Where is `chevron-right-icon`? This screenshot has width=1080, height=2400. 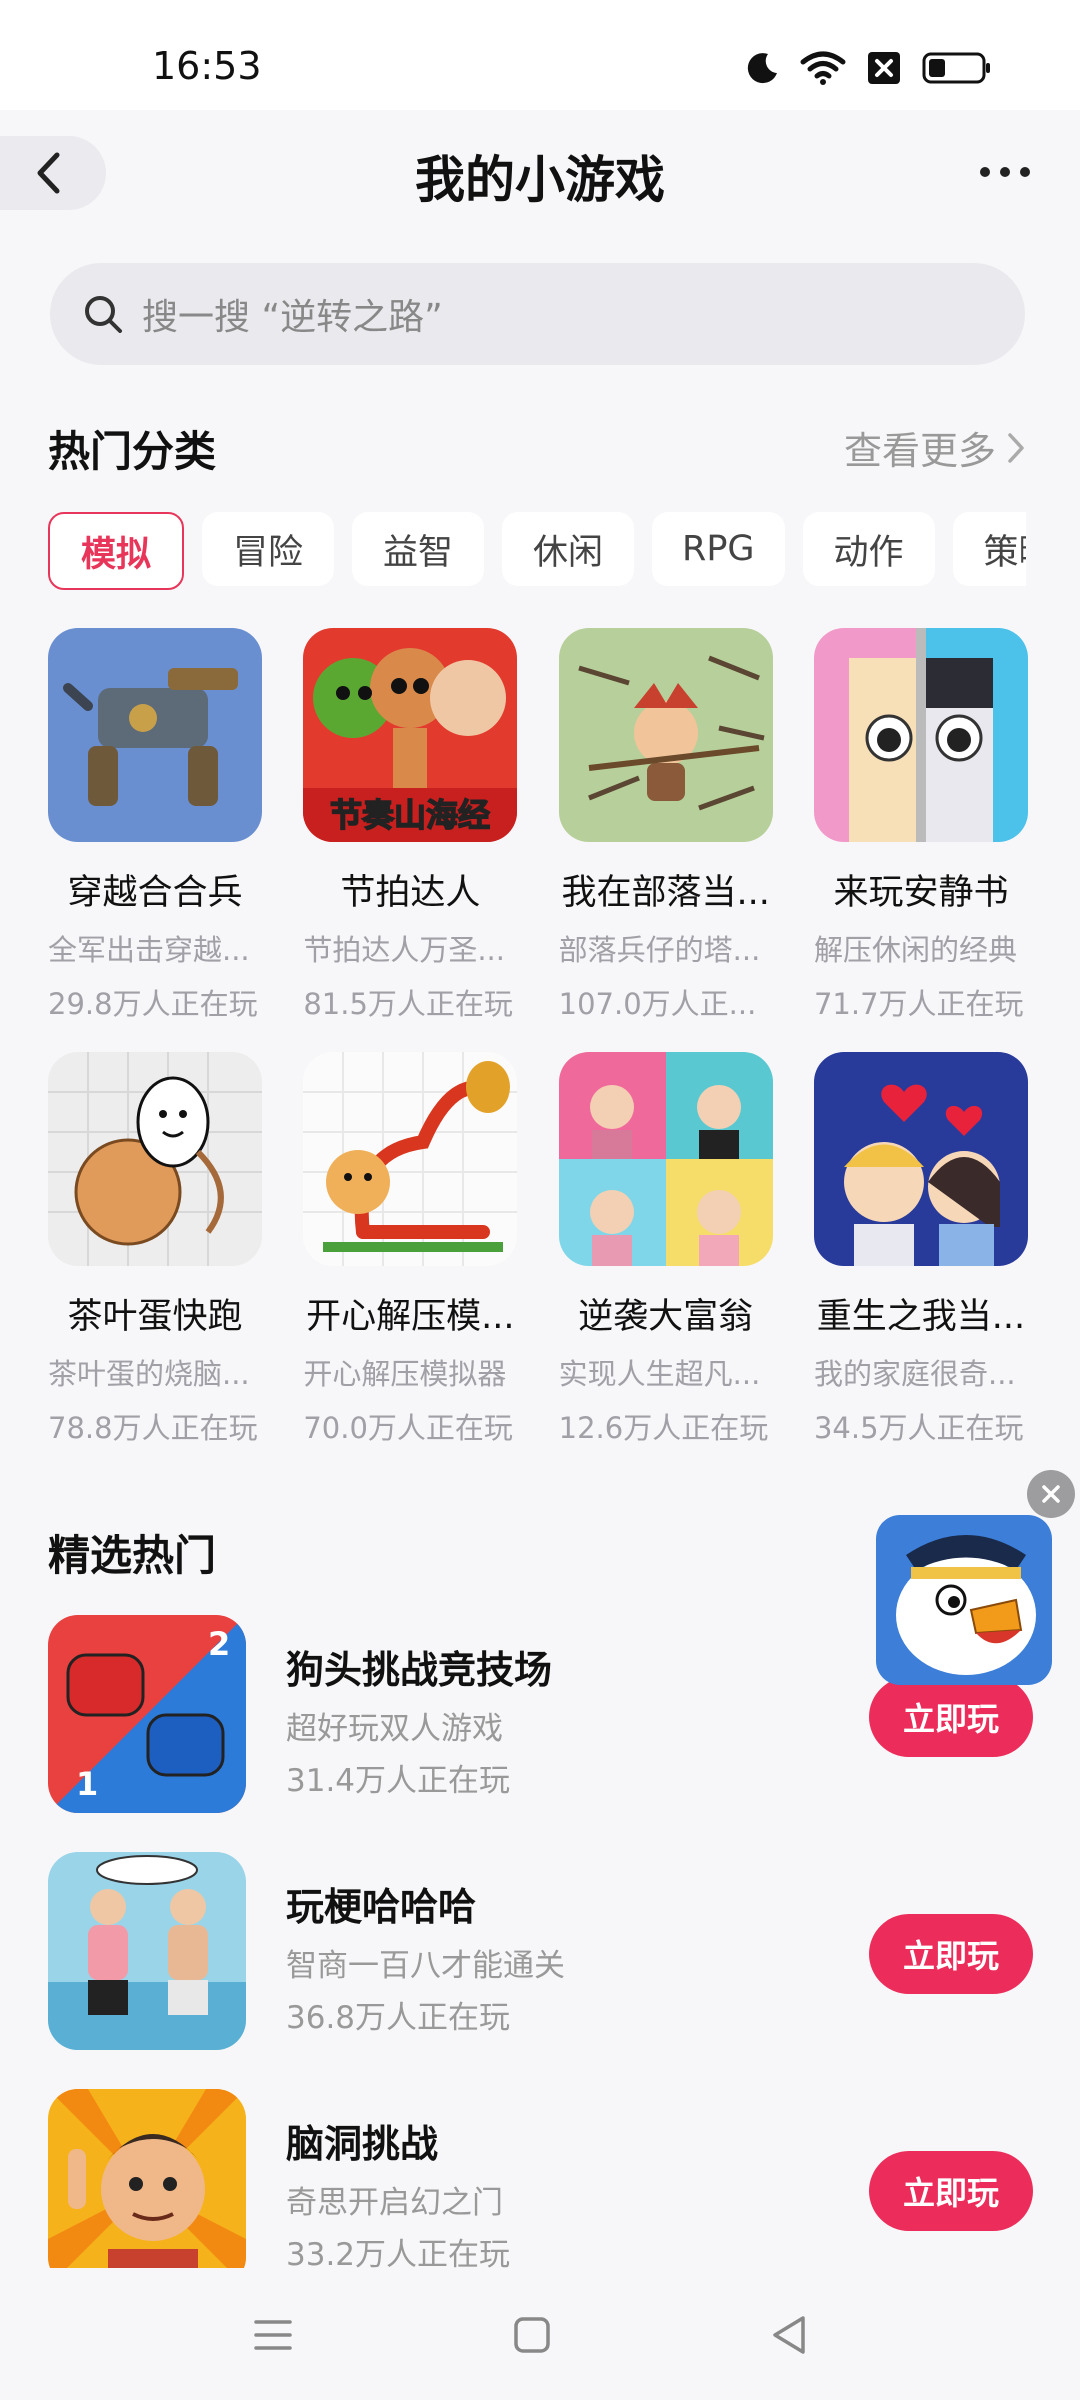 chevron-right-icon is located at coordinates (1016, 447).